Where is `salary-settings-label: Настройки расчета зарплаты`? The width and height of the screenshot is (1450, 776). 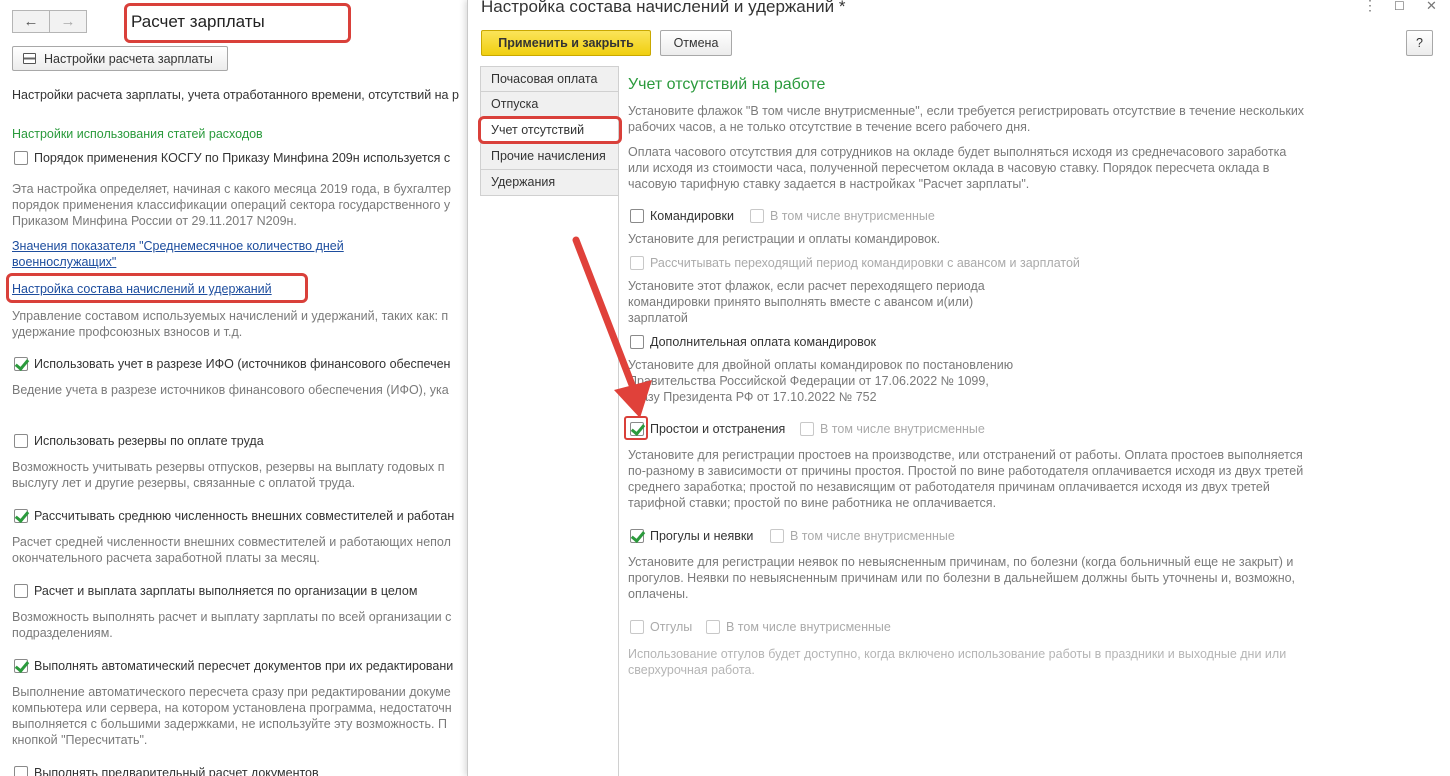
salary-settings-label: Настройки расчета зарплаты is located at coordinates (128, 58).